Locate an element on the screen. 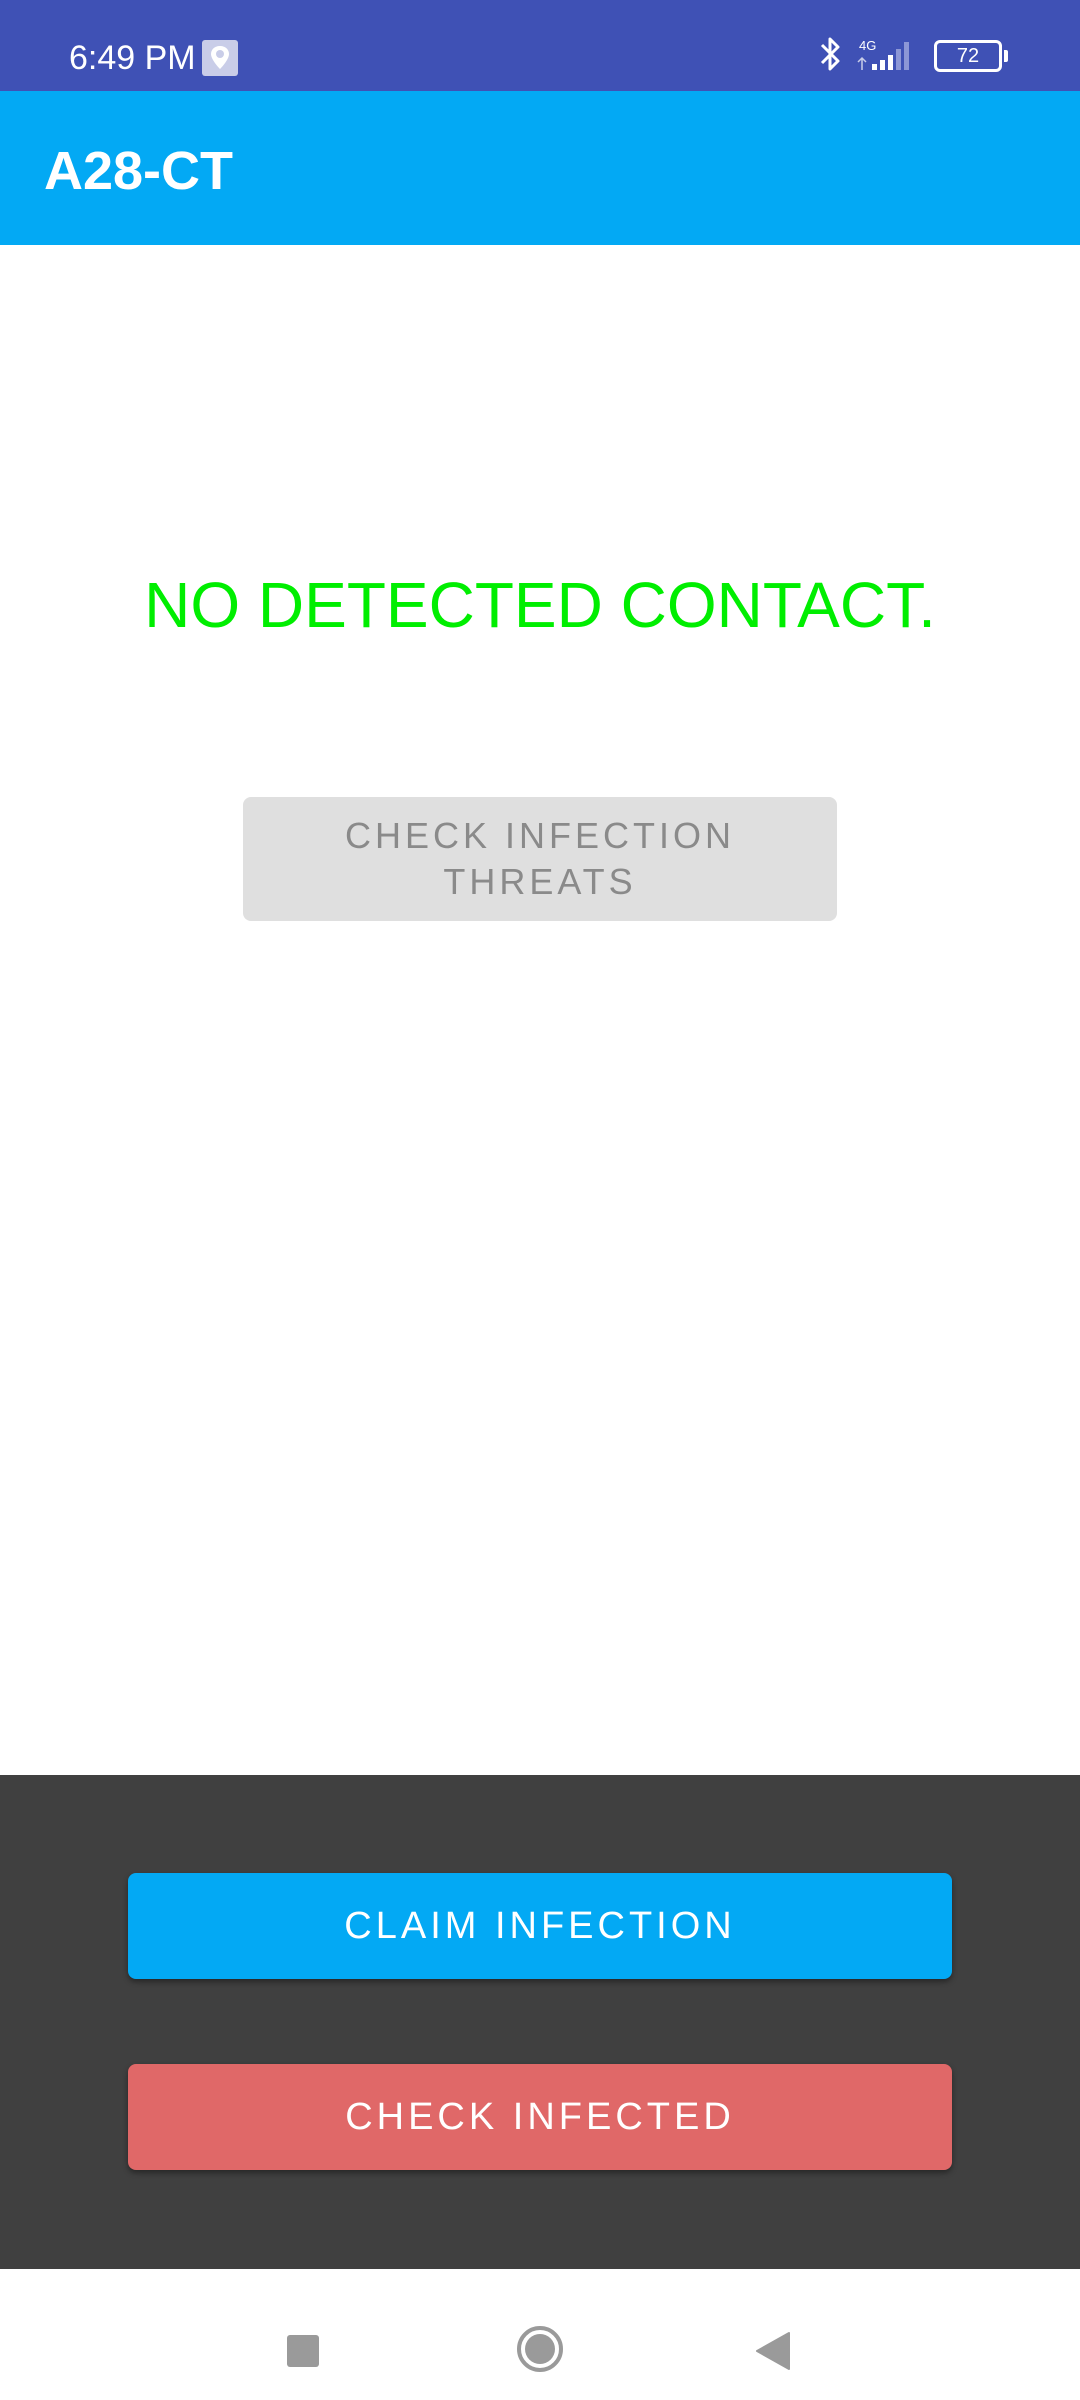  status-icons: 4G 72 is located at coordinates (907, 56).